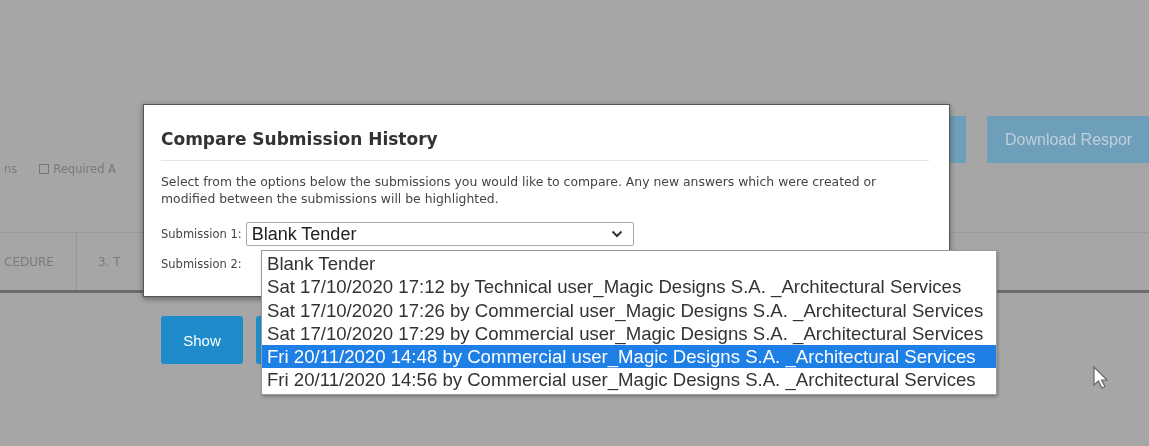 The width and height of the screenshot is (1149, 446). I want to click on dropdown-option: Sat 17/10/2020 17:29 by Commercial user_Magic Designs S.A. _Architectural Services, so click(629, 333).